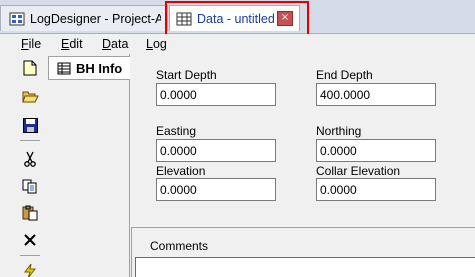  I want to click on menu-edit: Edit, so click(72, 44).